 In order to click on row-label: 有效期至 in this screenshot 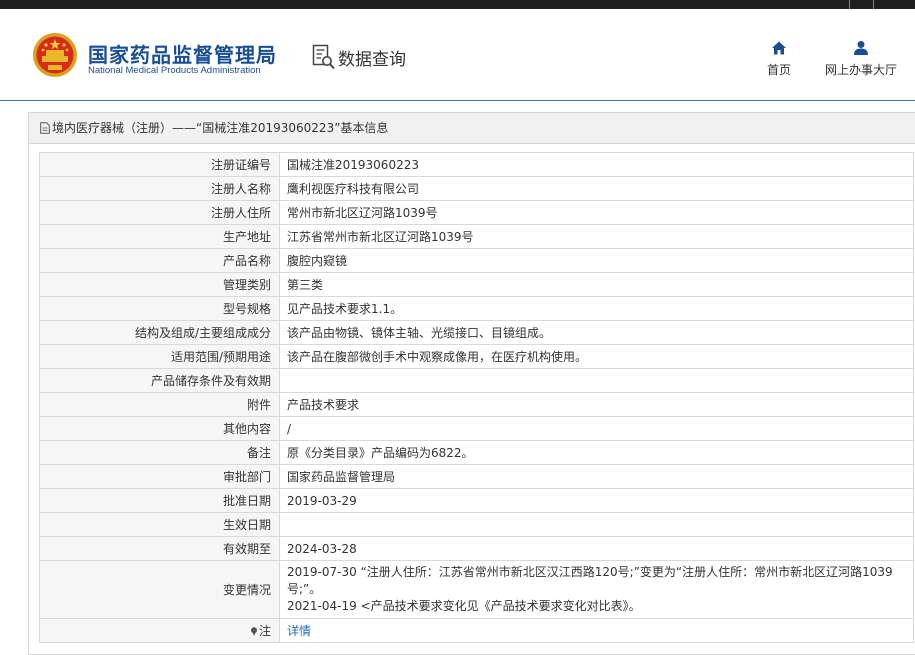, I will do `click(159, 548)`.